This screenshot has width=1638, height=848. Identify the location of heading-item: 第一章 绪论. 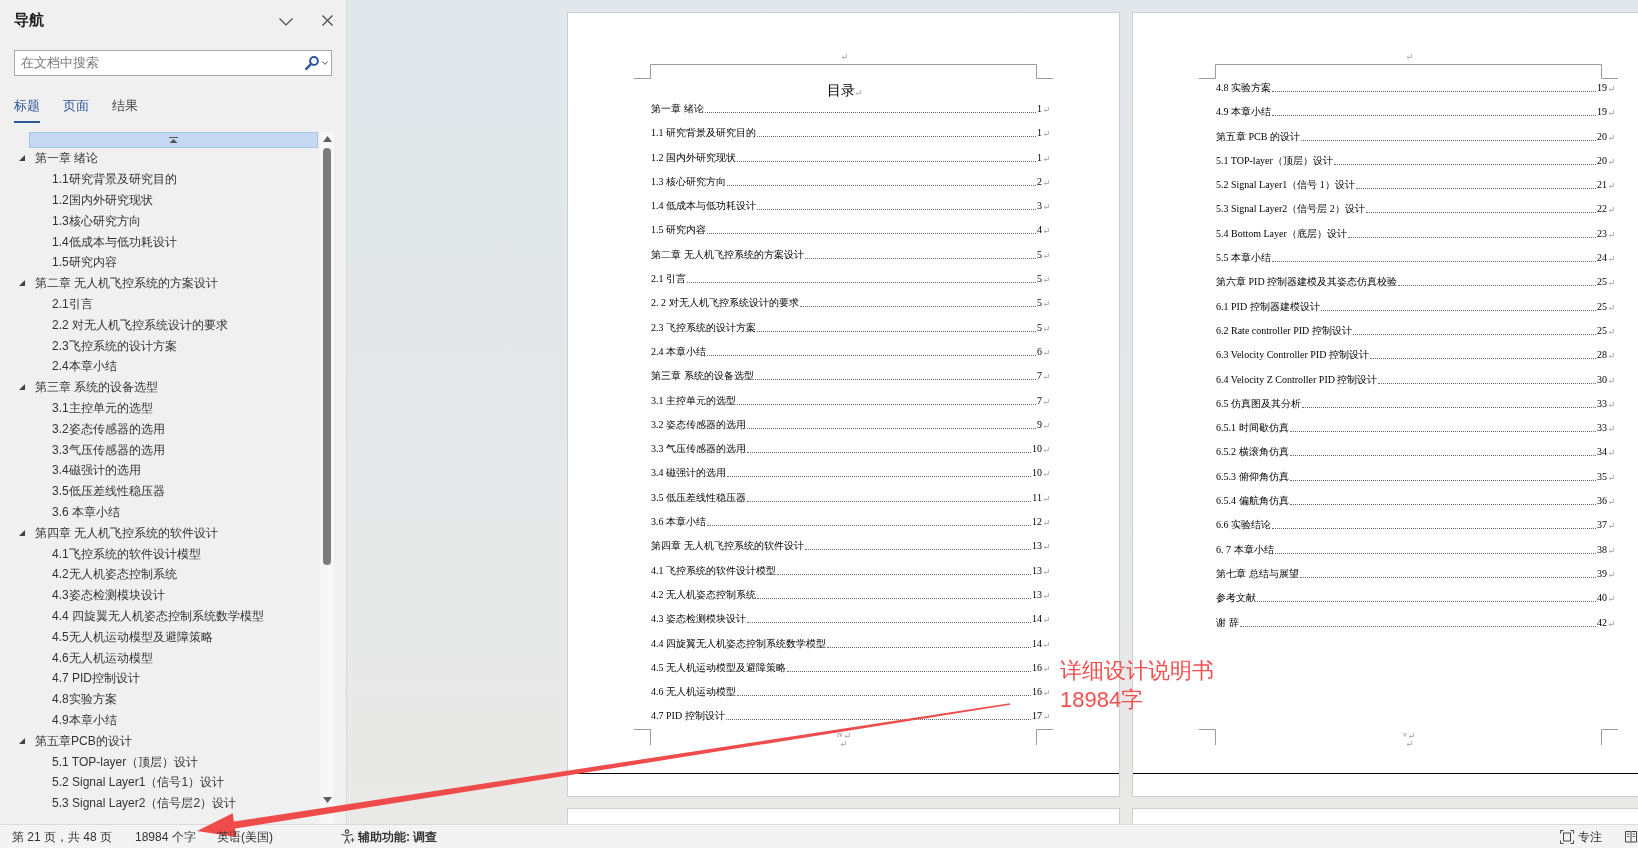
(59, 158).